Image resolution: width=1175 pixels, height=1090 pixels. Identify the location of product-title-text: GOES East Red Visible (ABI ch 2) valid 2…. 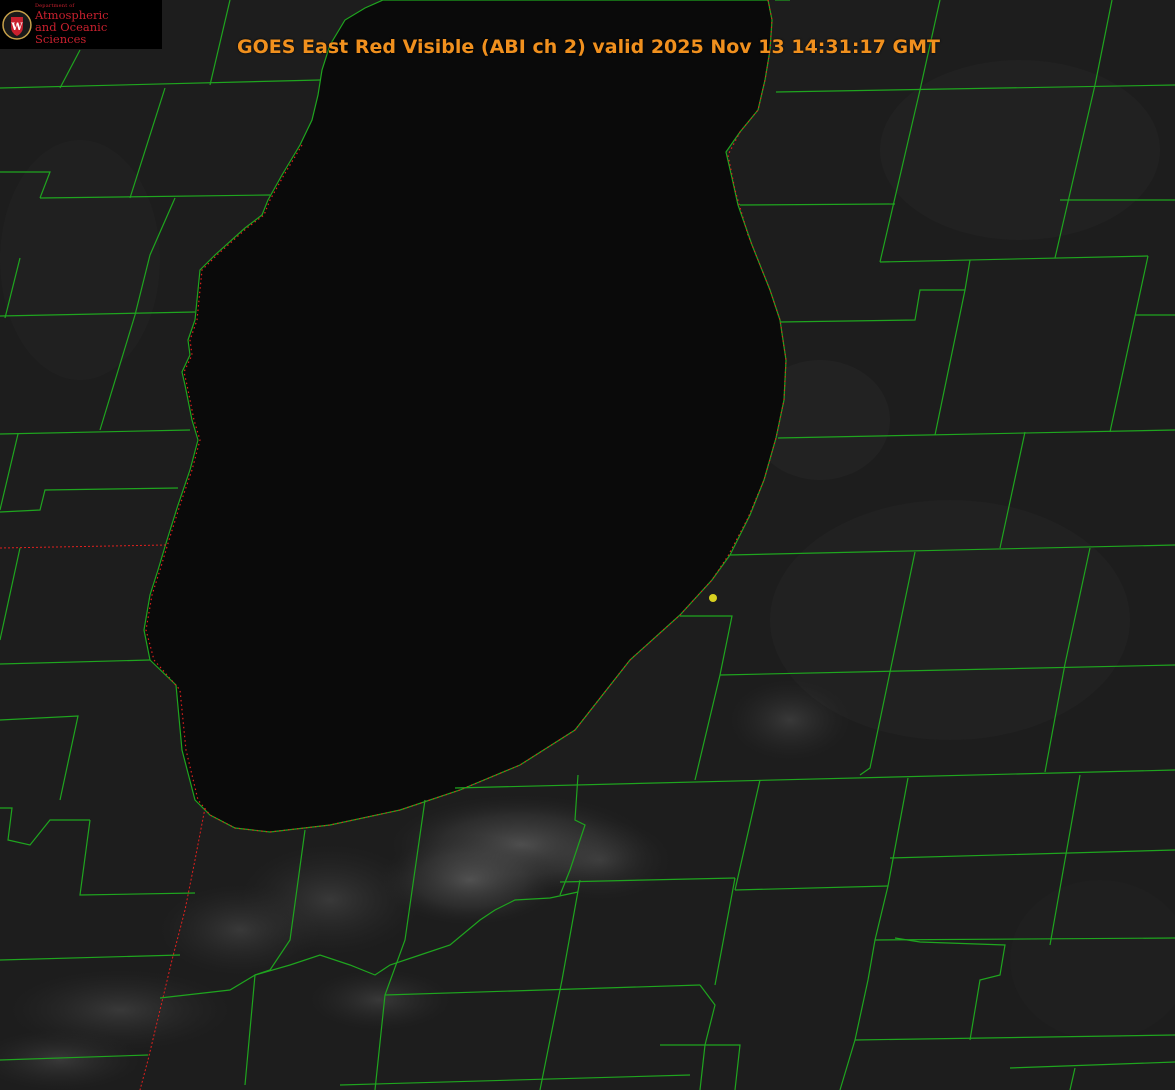
(588, 47).